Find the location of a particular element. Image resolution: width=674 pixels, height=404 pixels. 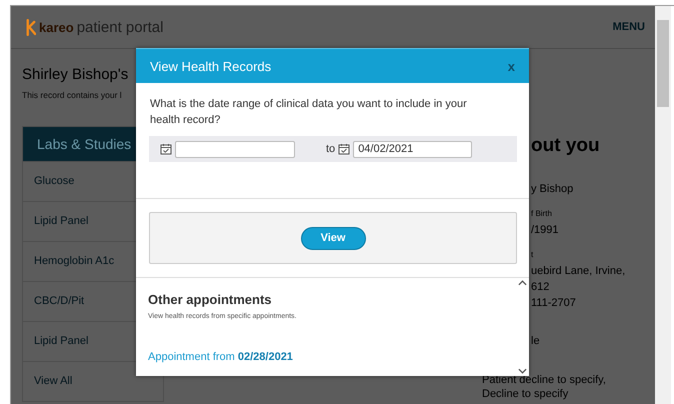

brand-name: kareo is located at coordinates (56, 27).